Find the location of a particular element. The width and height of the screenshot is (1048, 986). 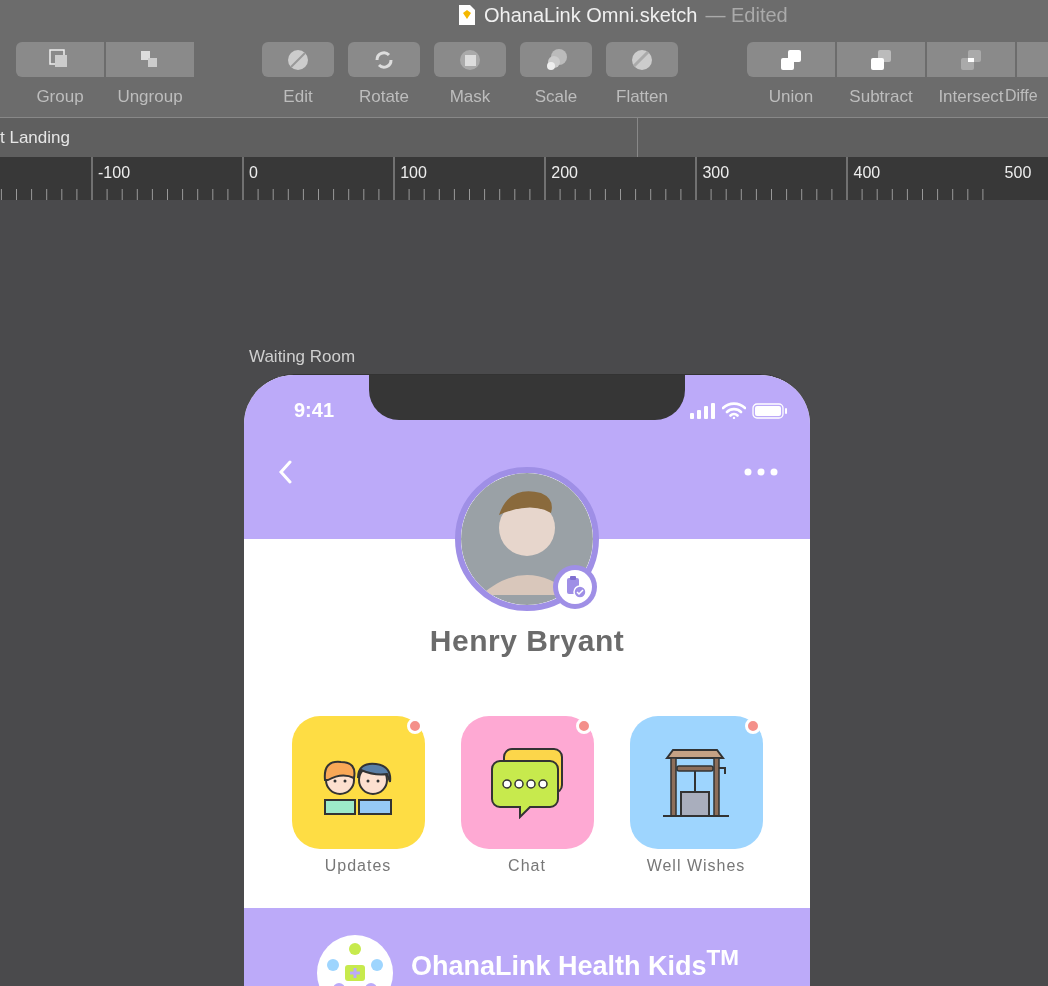

brand-name: OhanaLink Health Kids$^{TM}$ is located at coordinates (575, 963).